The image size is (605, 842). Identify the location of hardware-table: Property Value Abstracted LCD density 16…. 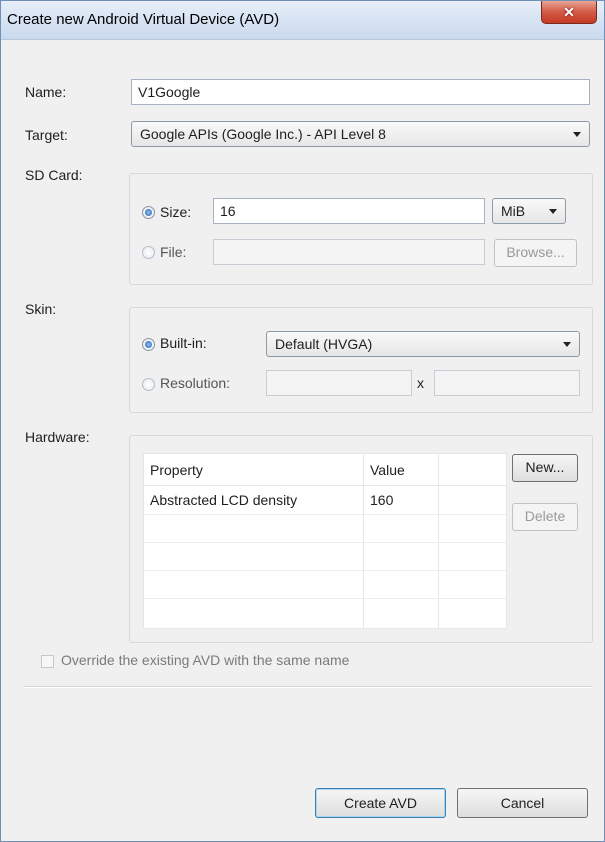
(325, 541).